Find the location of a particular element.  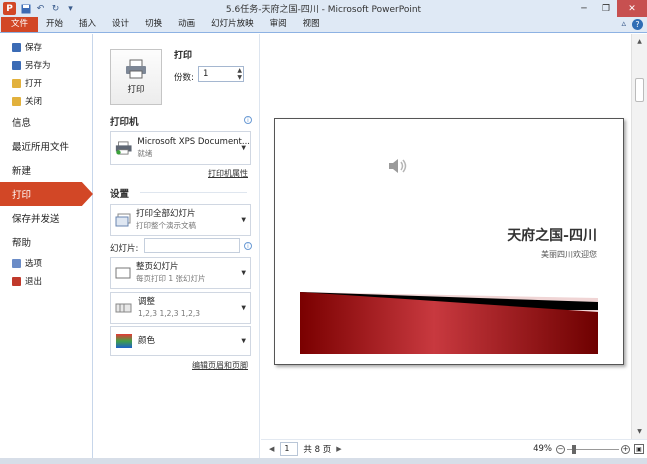

close-icon: ✕ is located at coordinates (632, 8).